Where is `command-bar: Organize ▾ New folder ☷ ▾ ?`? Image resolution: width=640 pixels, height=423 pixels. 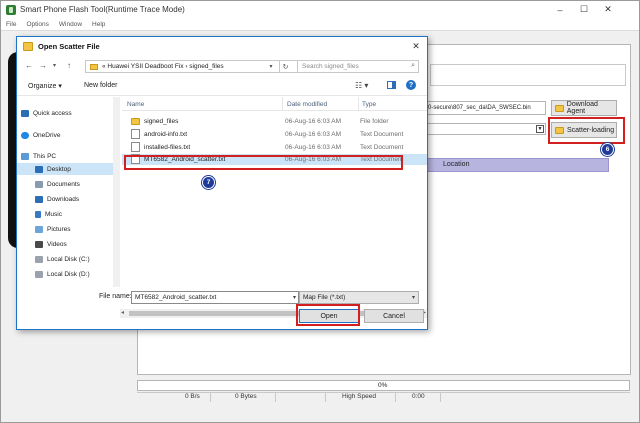 command-bar: Organize ▾ New folder ☷ ▾ ? is located at coordinates (222, 86).